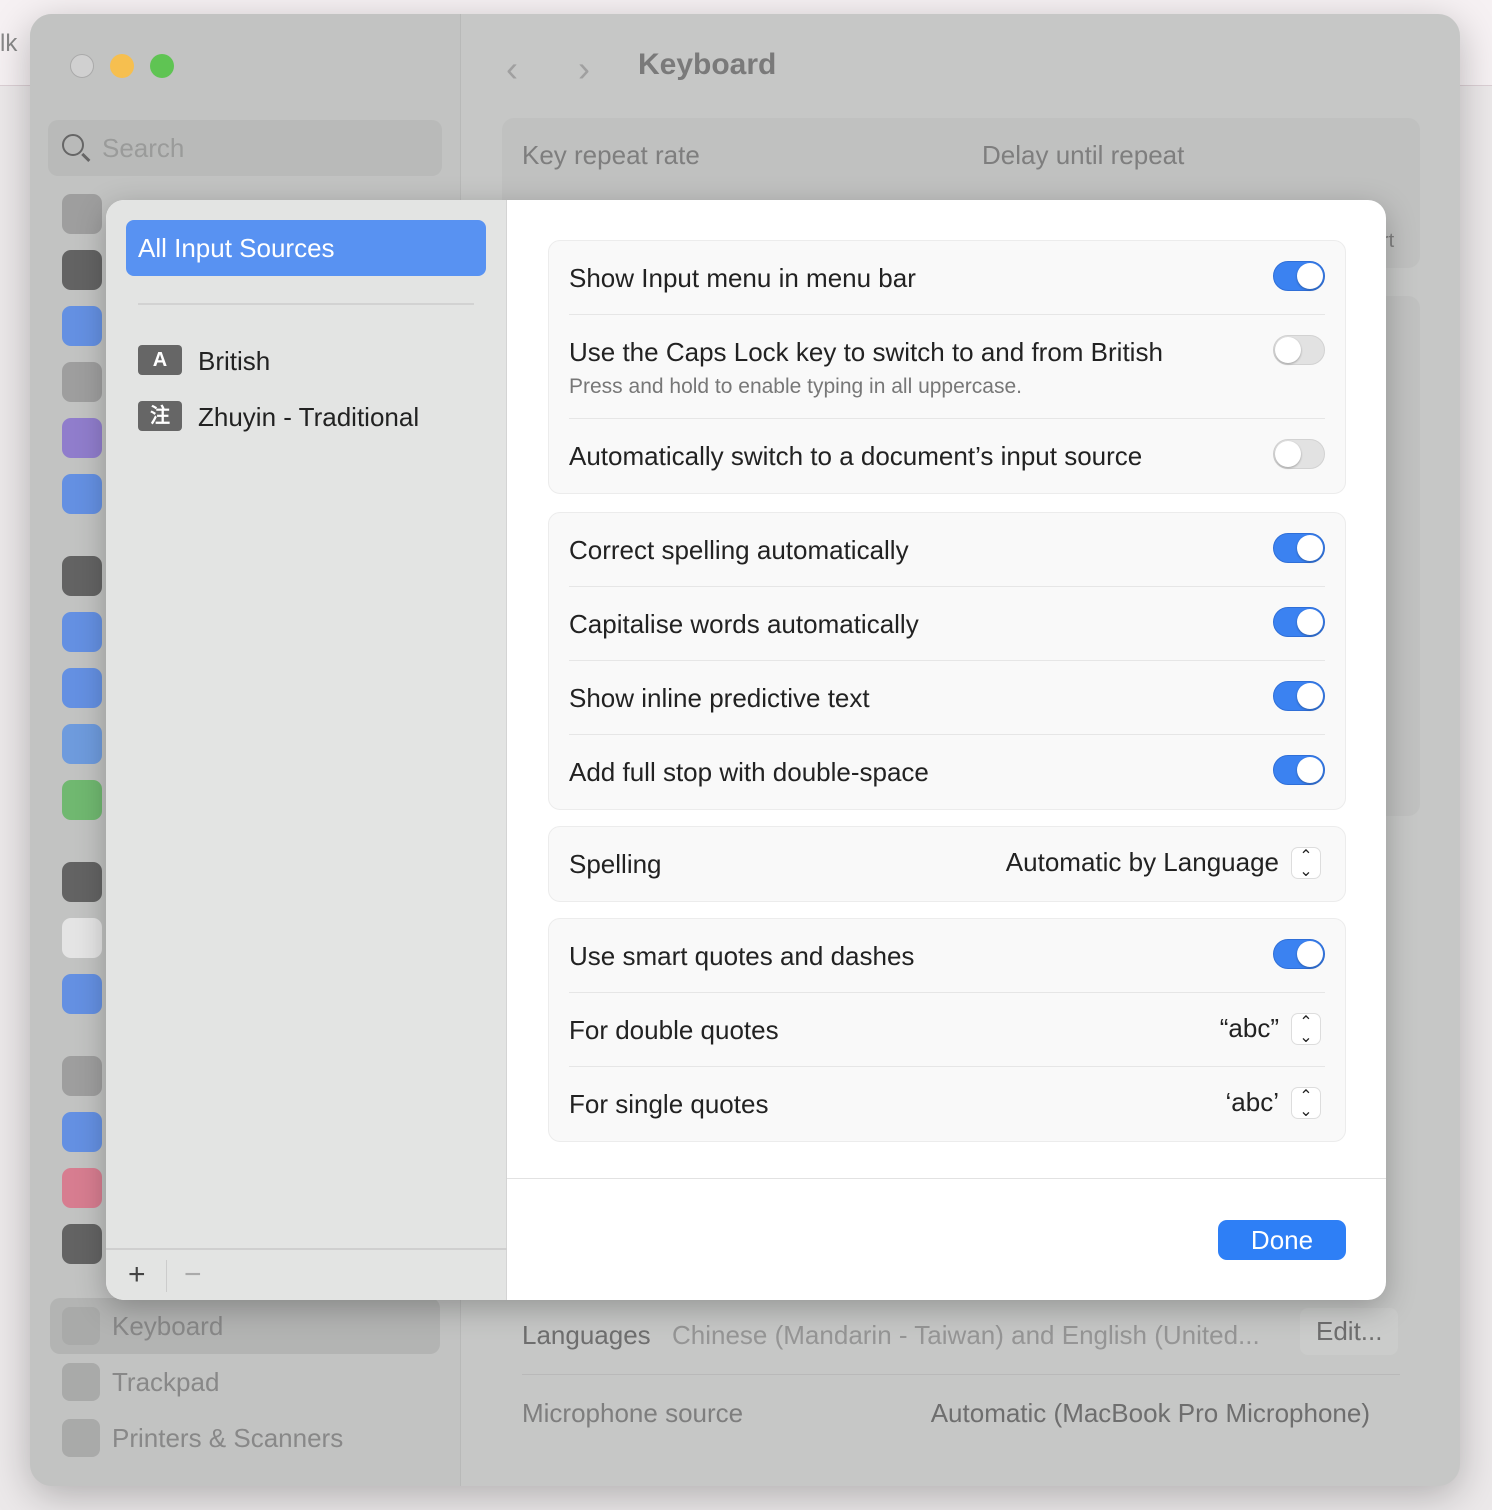 The height and width of the screenshot is (1510, 1492). Describe the element at coordinates (82, 438) in the screenshot. I see `siri-icon` at that location.